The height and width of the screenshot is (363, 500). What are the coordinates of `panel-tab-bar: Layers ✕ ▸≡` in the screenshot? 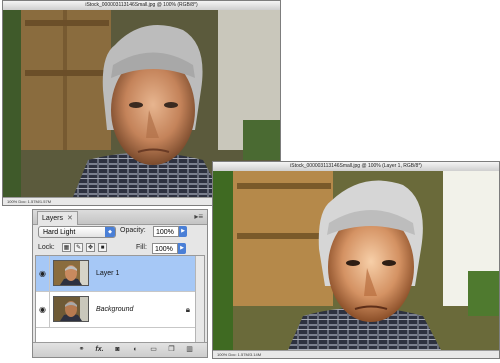 It's located at (120, 217).